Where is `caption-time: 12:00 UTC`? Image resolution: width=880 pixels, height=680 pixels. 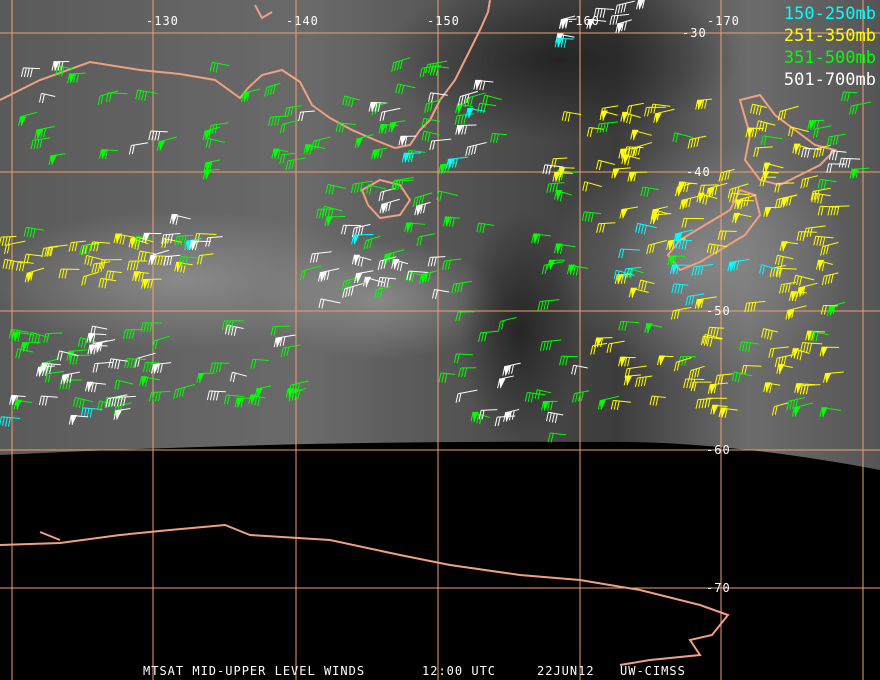
caption-time: 12:00 UTC is located at coordinates (459, 671).